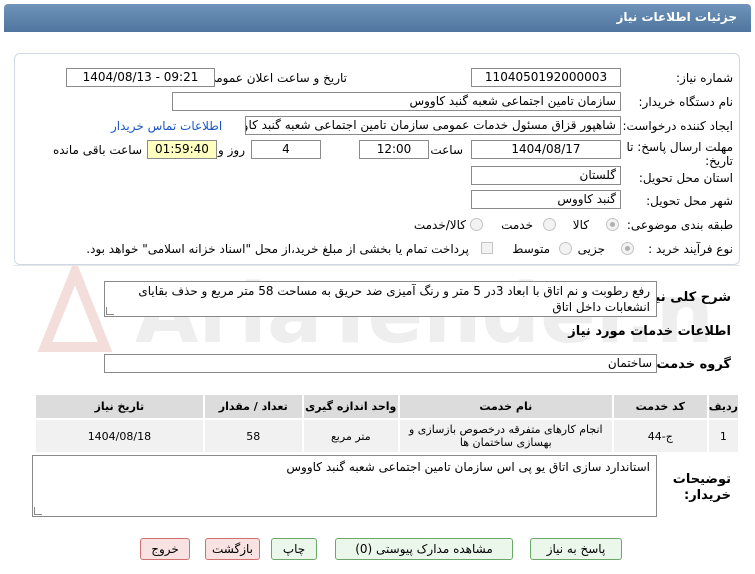 The width and height of the screenshot is (755, 574). What do you see at coordinates (580, 225) in the screenshot?
I see `category-option-goods: کالا` at bounding box center [580, 225].